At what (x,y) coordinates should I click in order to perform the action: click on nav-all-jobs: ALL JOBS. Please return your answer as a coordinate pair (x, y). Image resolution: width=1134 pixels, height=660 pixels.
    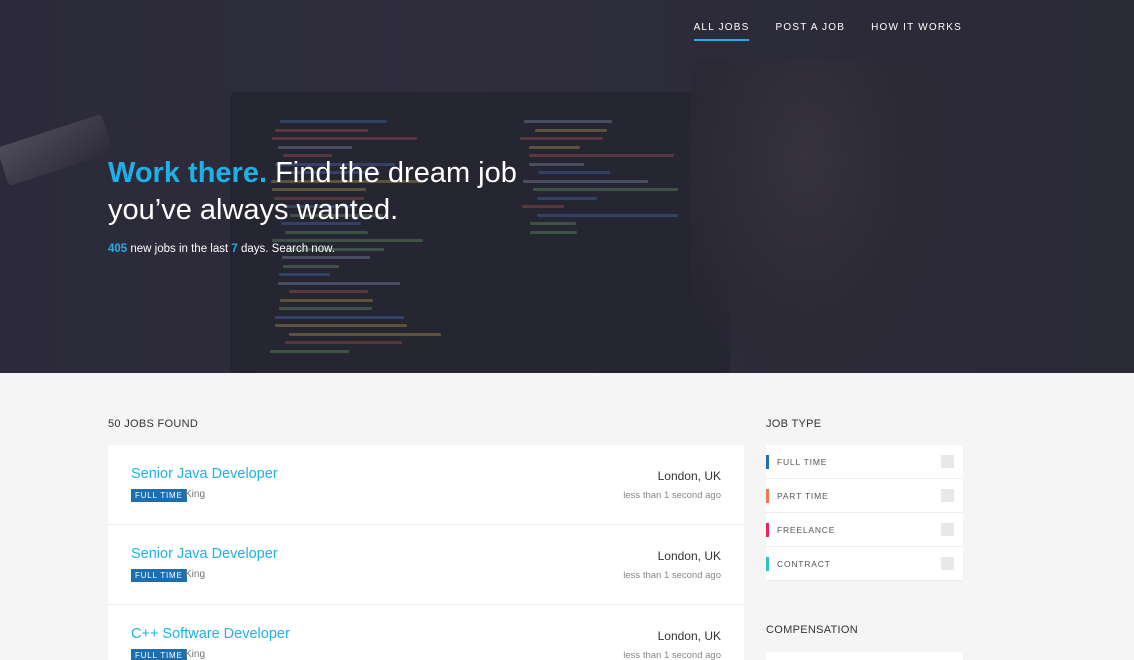
    Looking at the image, I should click on (721, 31).